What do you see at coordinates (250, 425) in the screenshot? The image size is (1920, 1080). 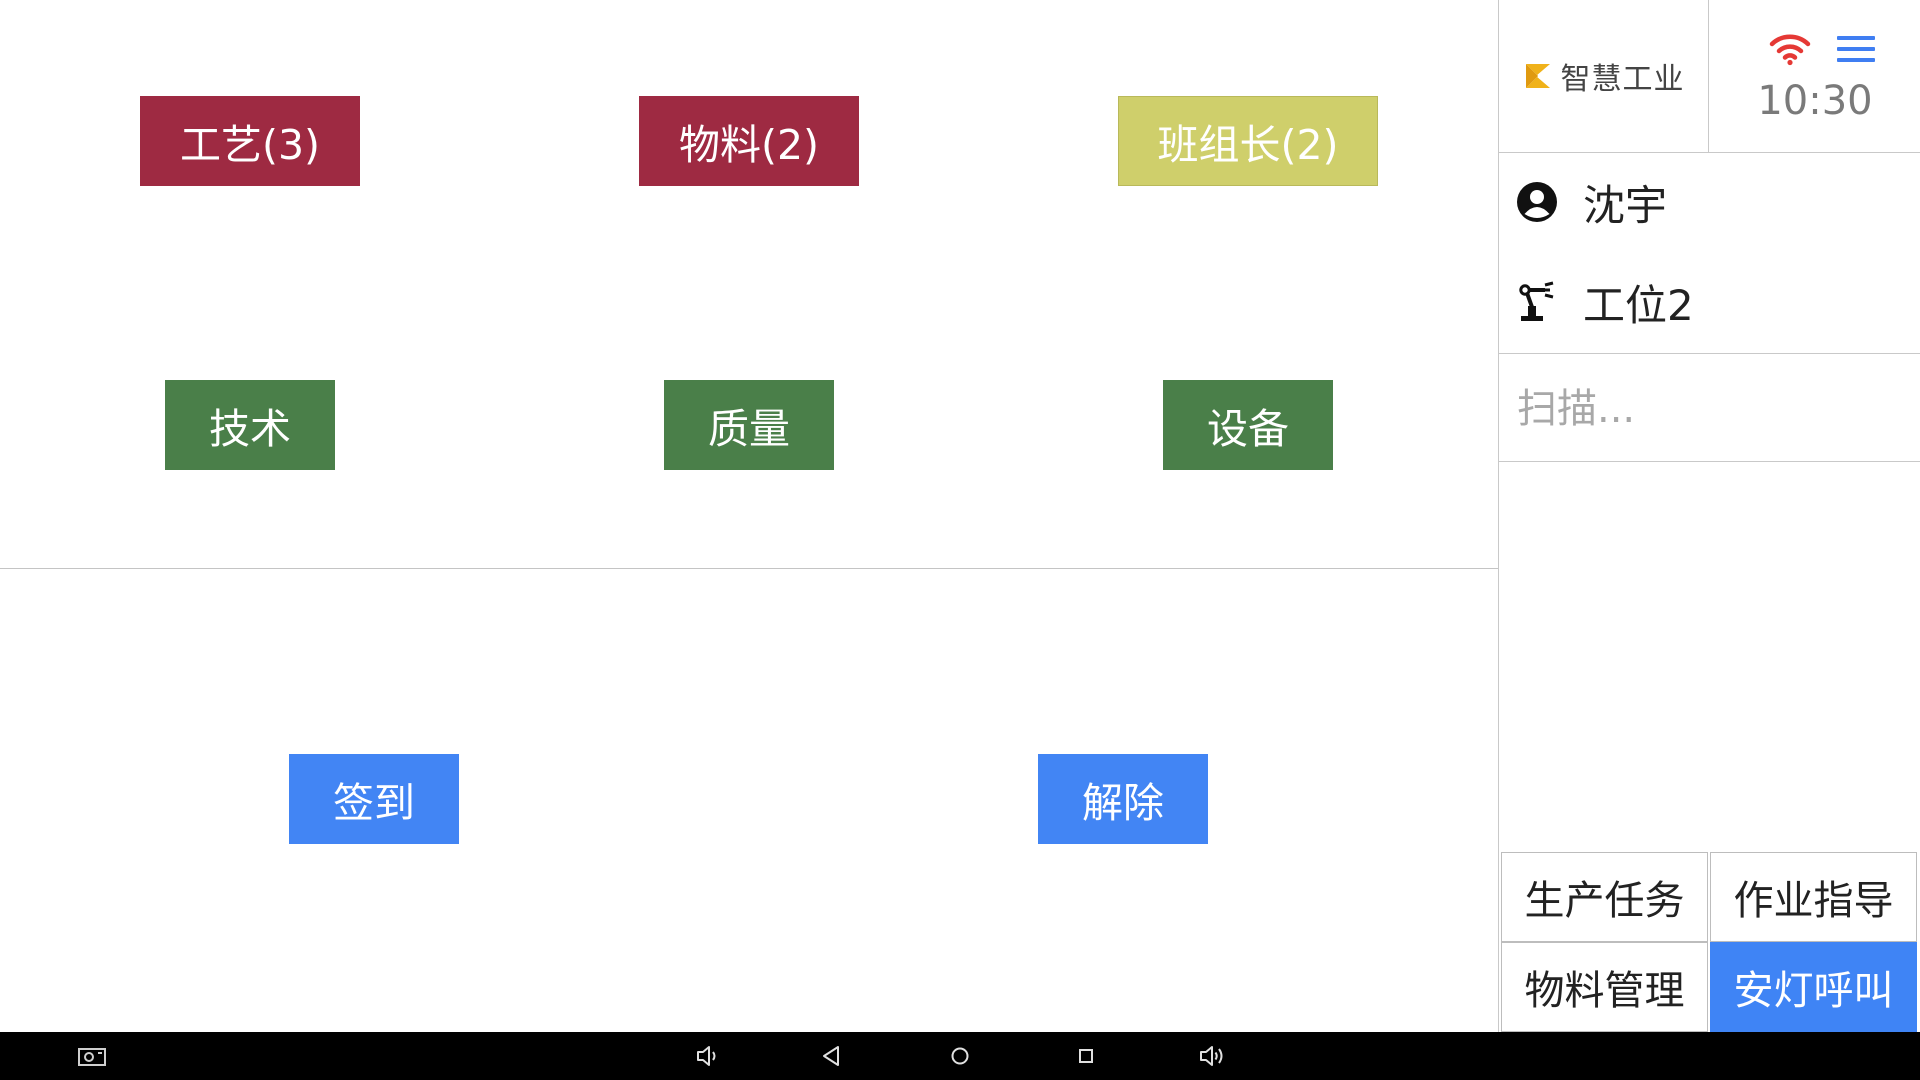 I see `technical-call-button: 技术` at bounding box center [250, 425].